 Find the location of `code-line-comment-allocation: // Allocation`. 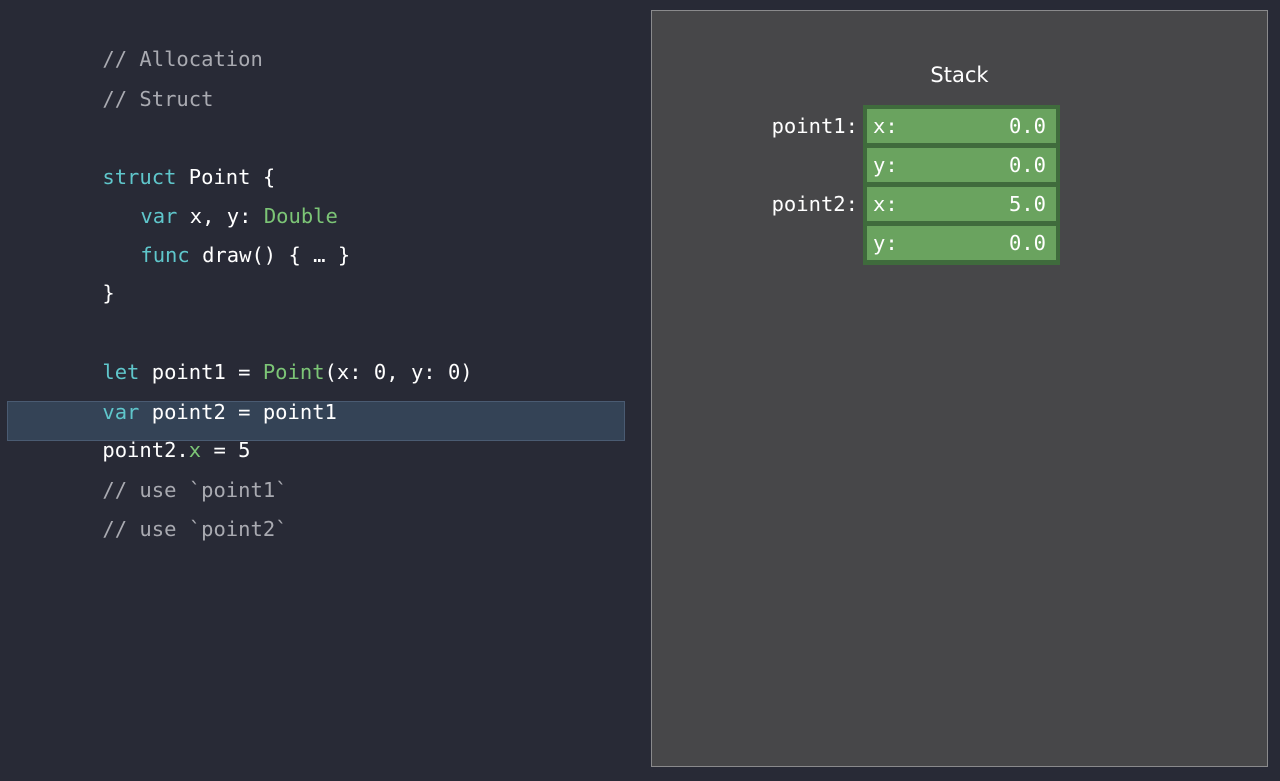

code-line-comment-allocation: // Allocation is located at coordinates (157, 42).